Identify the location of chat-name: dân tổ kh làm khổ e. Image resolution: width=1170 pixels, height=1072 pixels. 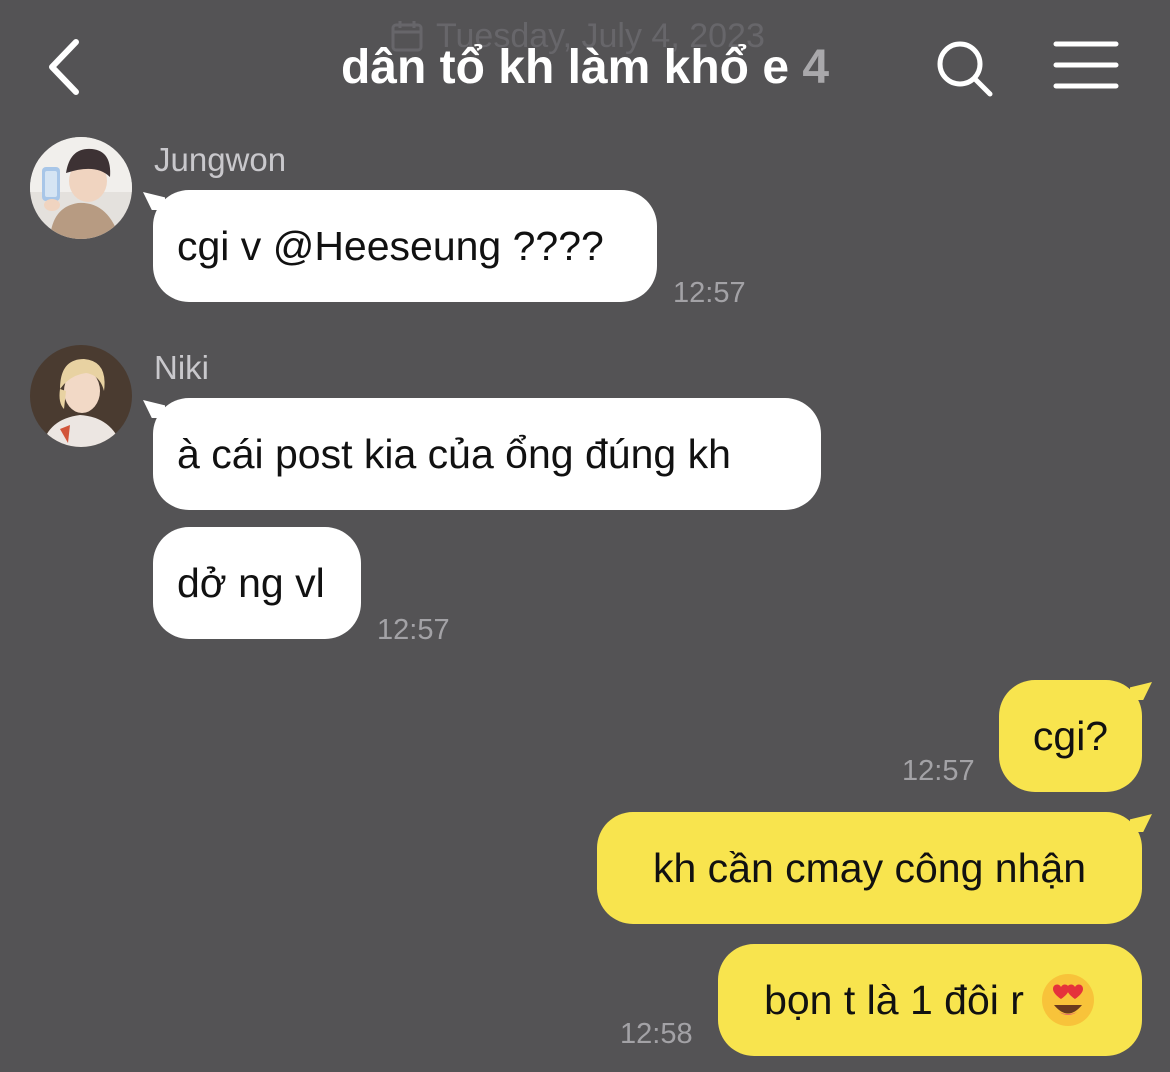
(565, 67).